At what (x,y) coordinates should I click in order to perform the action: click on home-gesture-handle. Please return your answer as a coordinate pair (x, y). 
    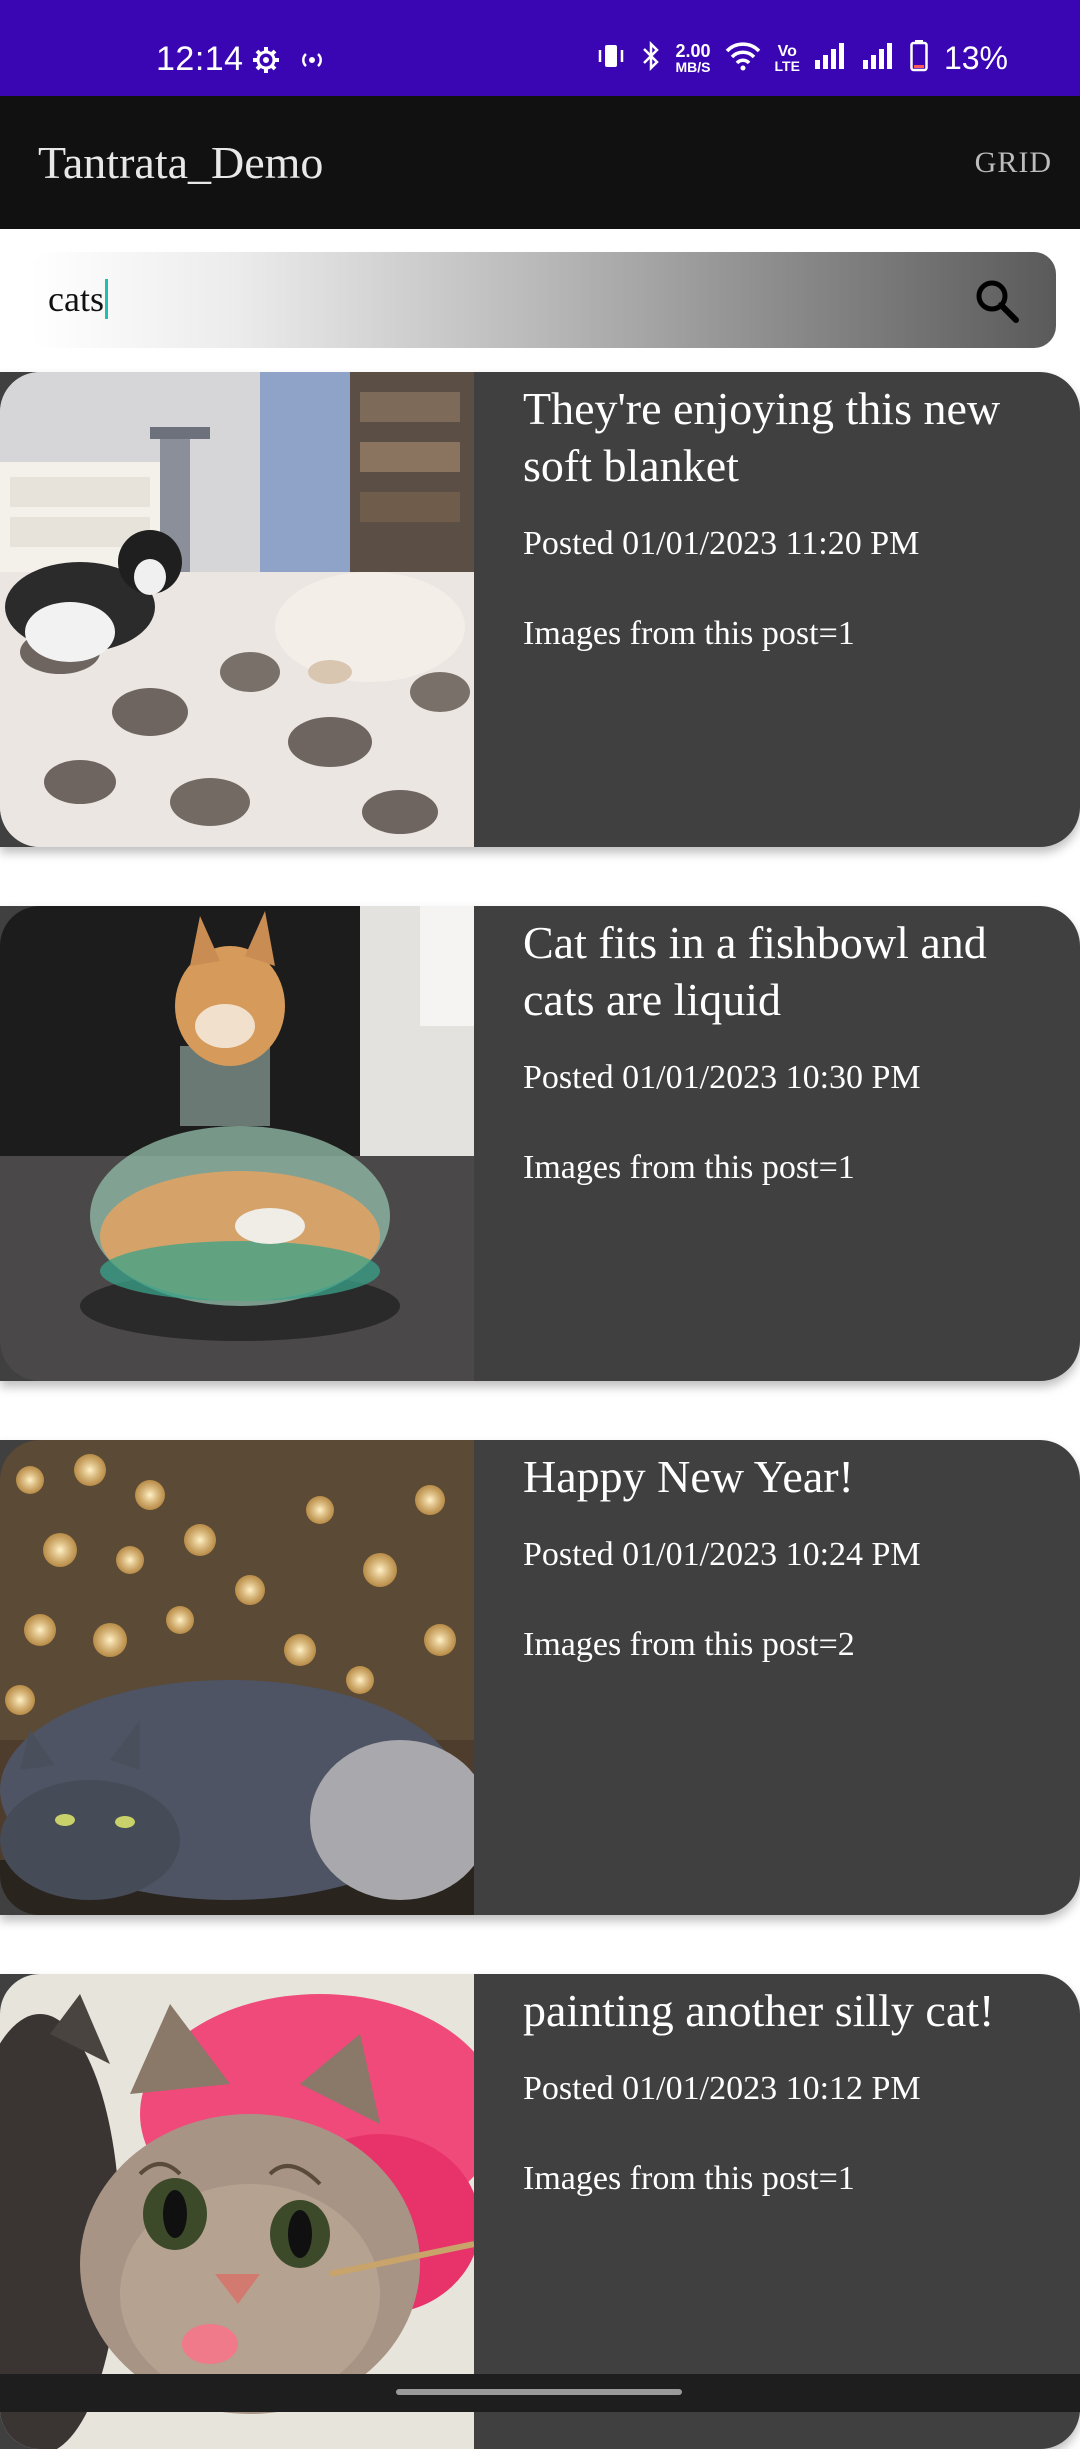
    Looking at the image, I should click on (539, 2392).